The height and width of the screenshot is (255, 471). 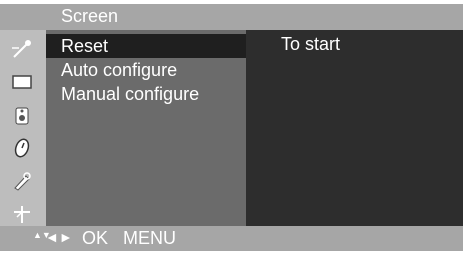 I want to click on menu-button-hint: MENU, so click(x=149, y=238).